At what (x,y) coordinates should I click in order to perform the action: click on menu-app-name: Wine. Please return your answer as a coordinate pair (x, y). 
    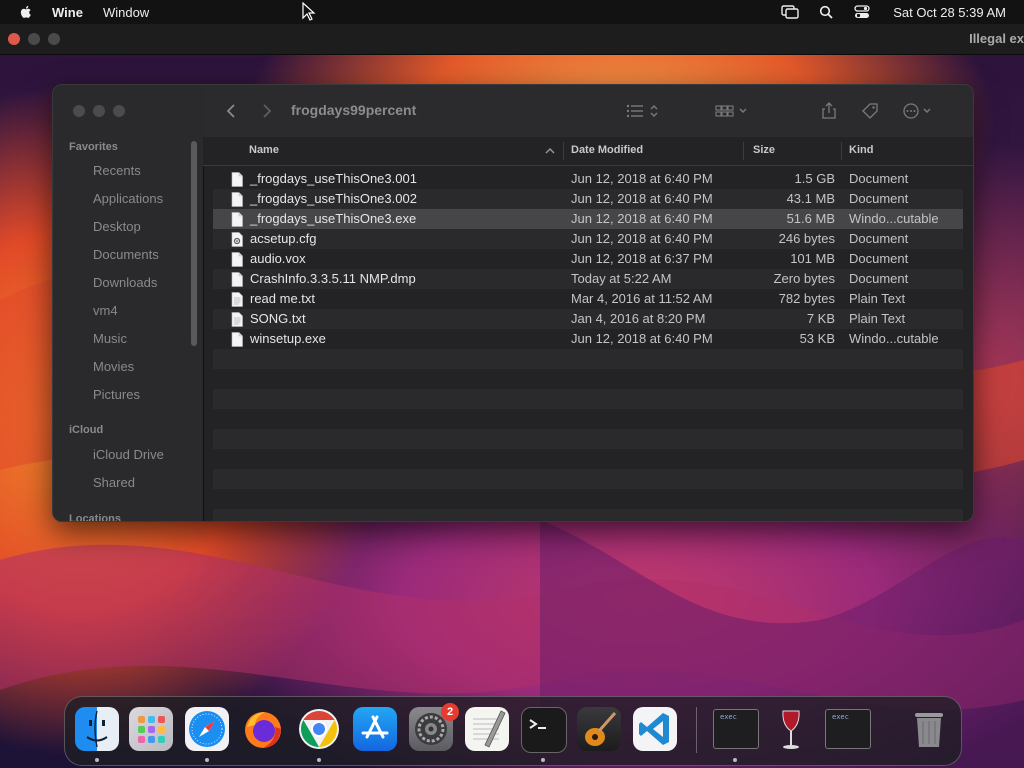
    Looking at the image, I should click on (67, 12).